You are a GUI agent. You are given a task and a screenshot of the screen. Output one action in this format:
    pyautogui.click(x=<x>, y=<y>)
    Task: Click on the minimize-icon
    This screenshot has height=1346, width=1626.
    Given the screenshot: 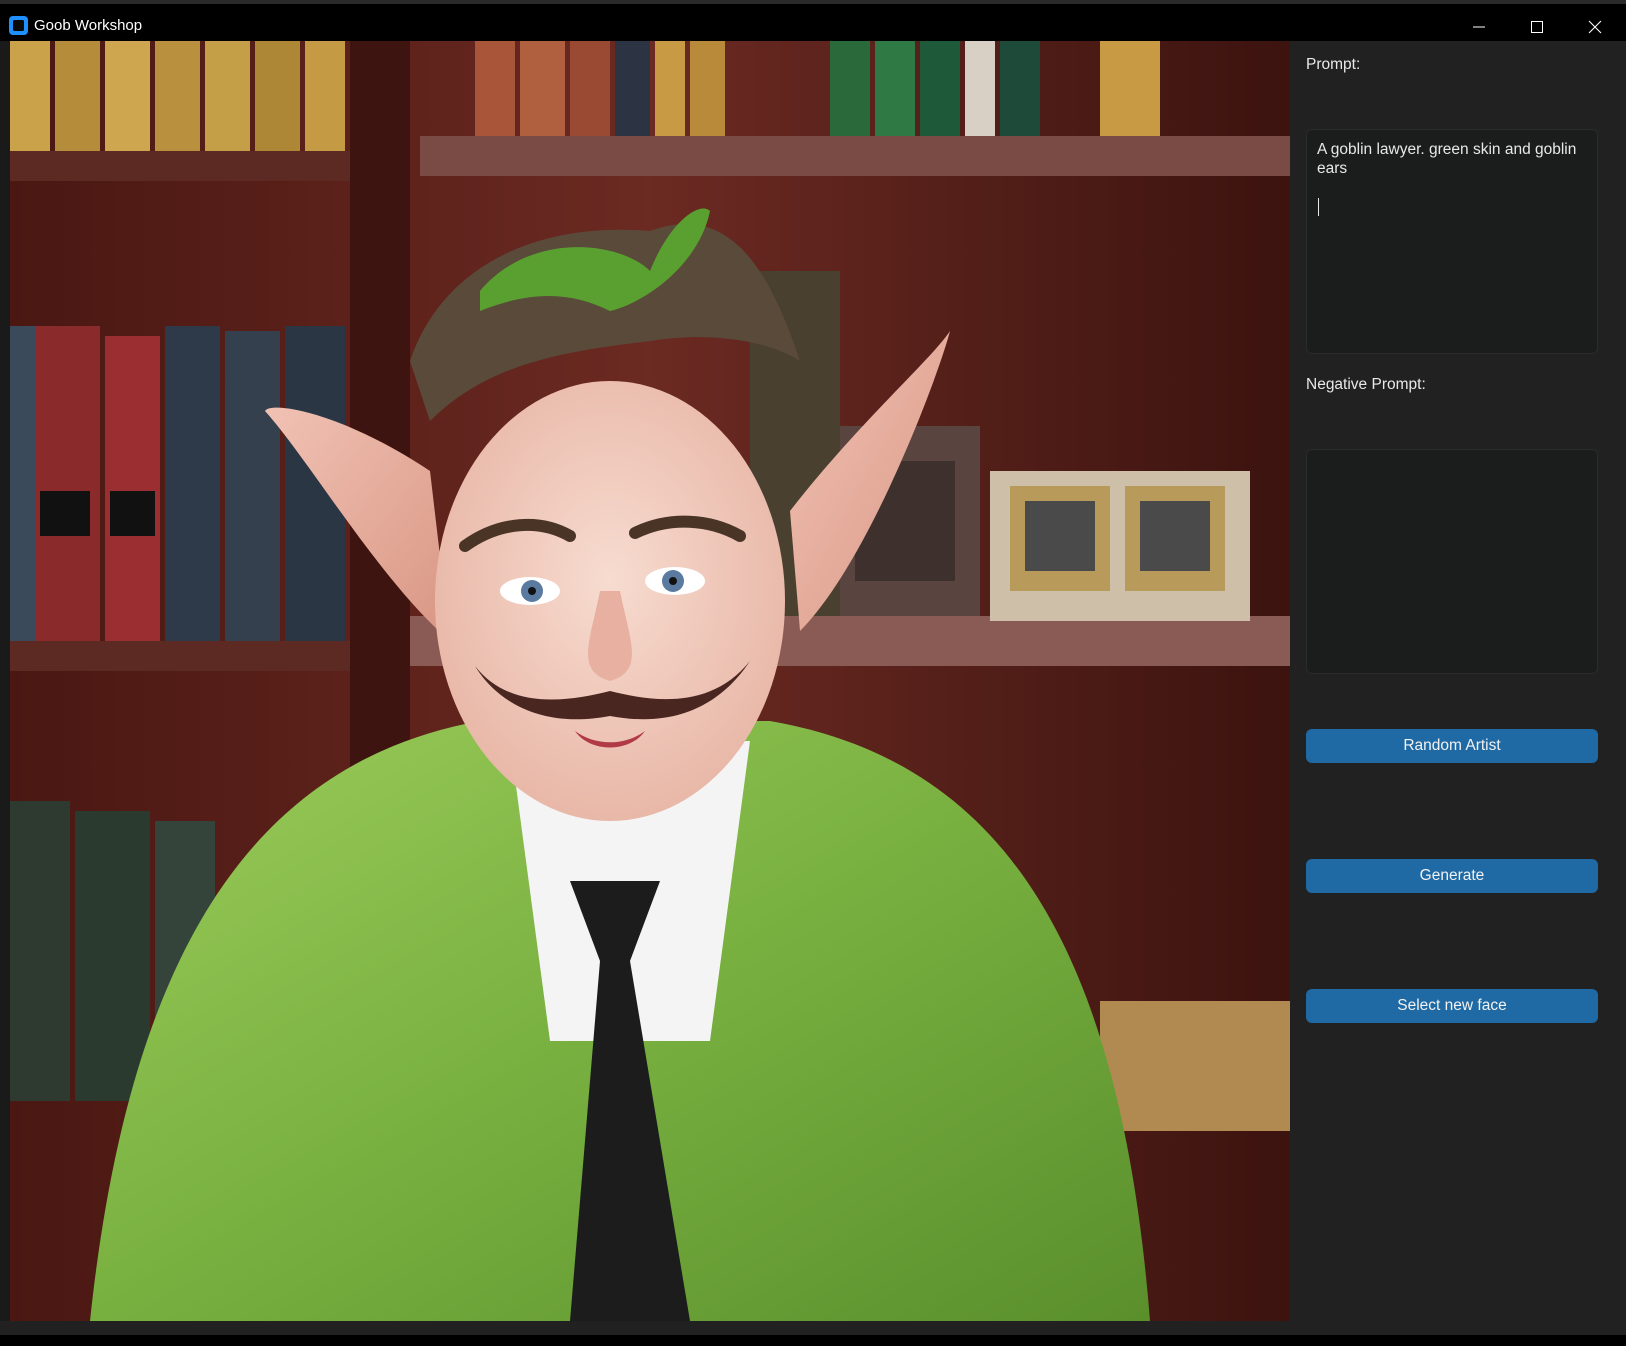 What is the action you would take?
    pyautogui.click(x=1479, y=26)
    